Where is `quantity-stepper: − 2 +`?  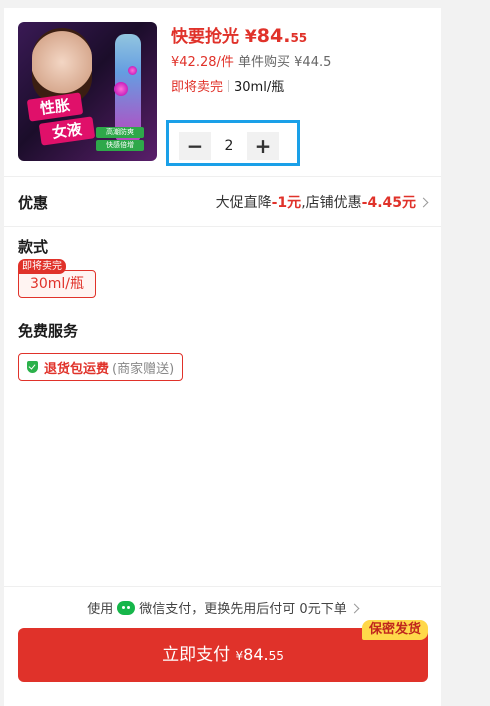 quantity-stepper: − 2 + is located at coordinates (229, 146).